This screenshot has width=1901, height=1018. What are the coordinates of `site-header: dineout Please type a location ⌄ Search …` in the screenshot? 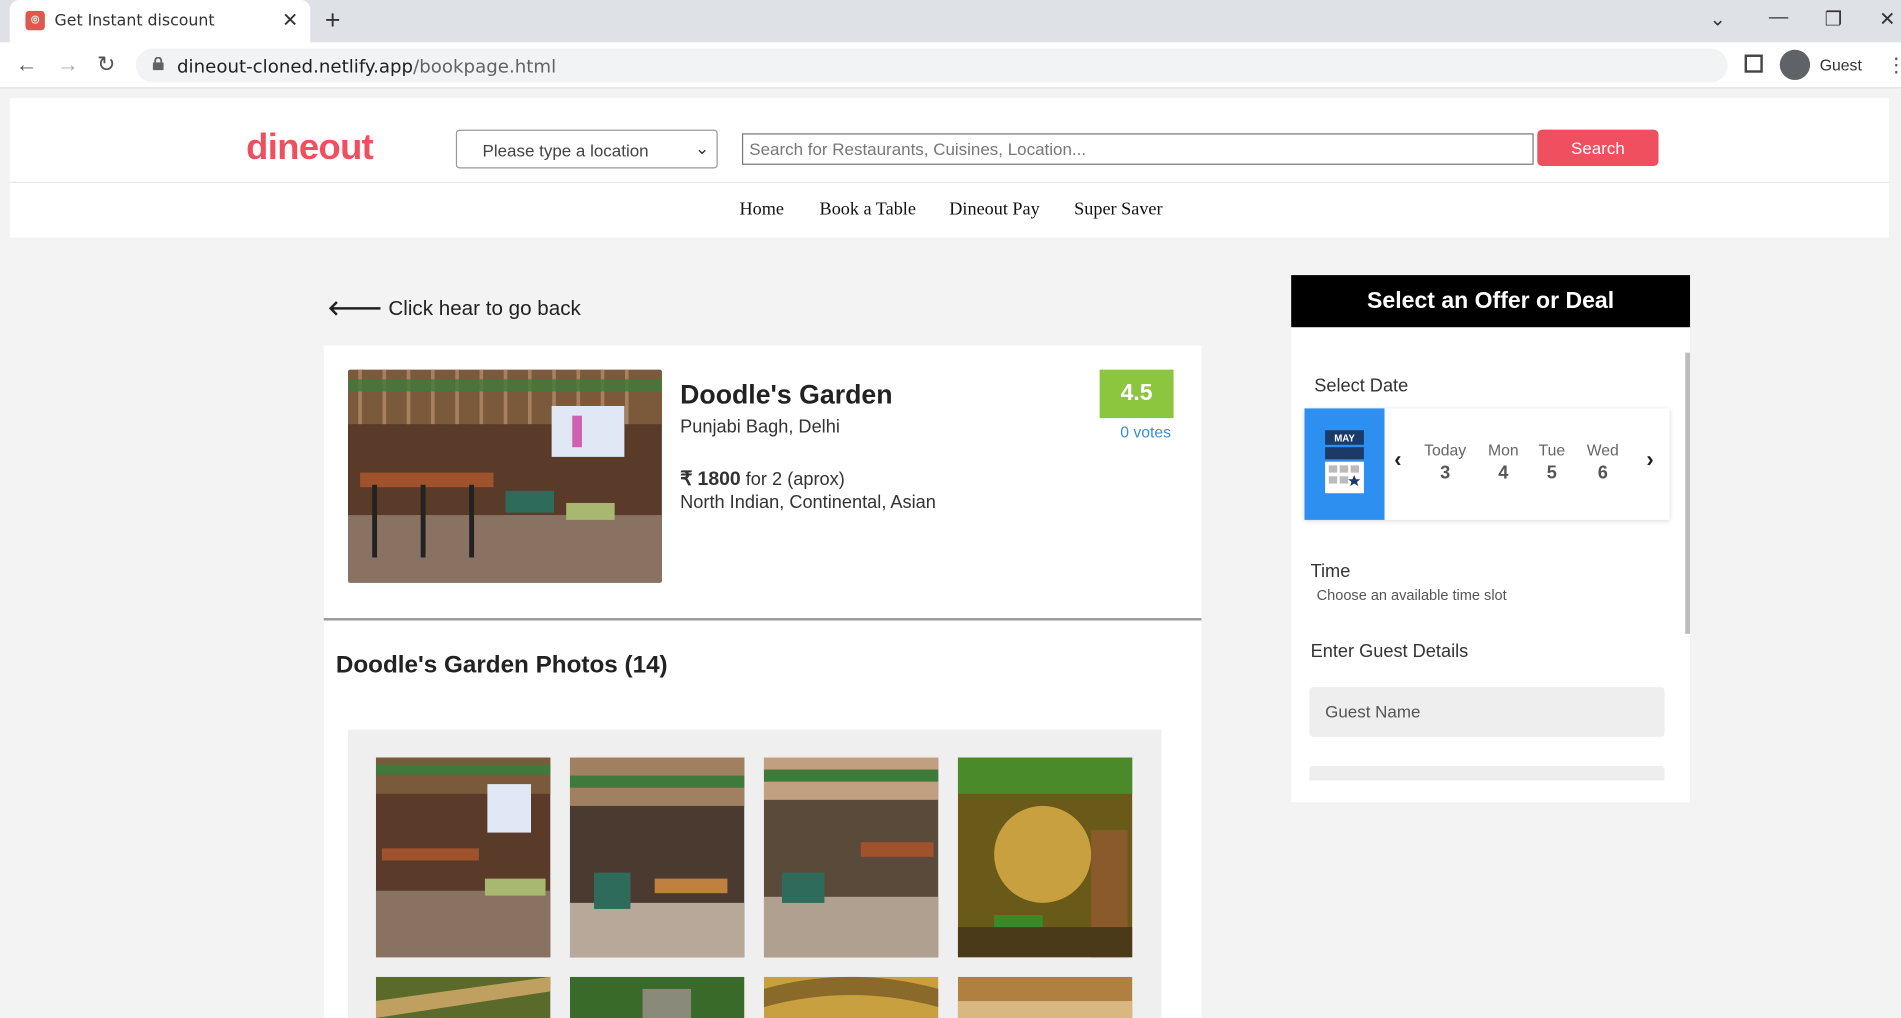 It's located at (949, 168).